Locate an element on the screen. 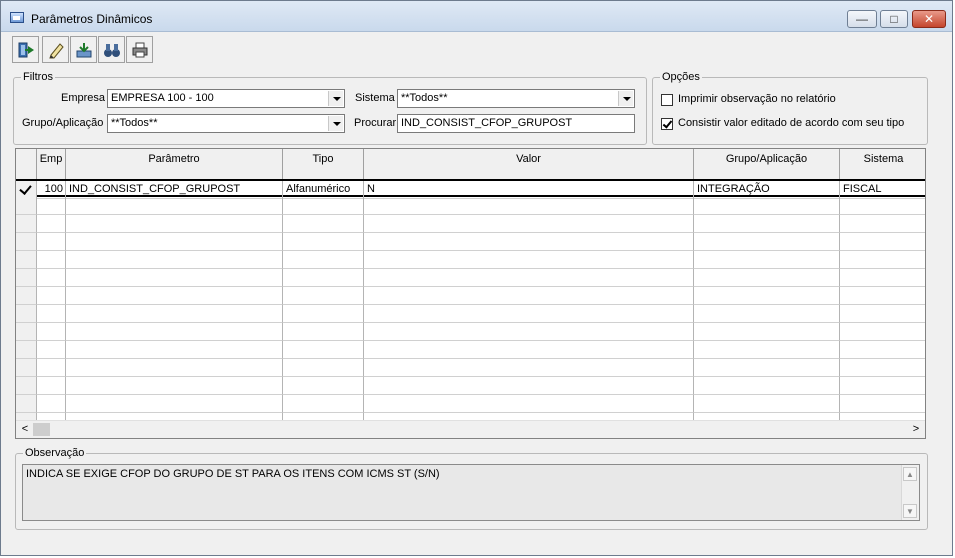 The height and width of the screenshot is (558, 955). scroll-up-icon: ▲ is located at coordinates (910, 474).